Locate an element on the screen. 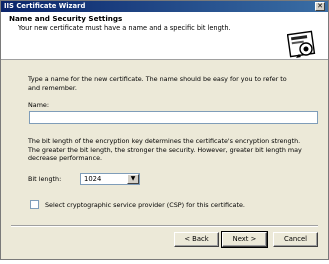  name-input is located at coordinates (173, 117).